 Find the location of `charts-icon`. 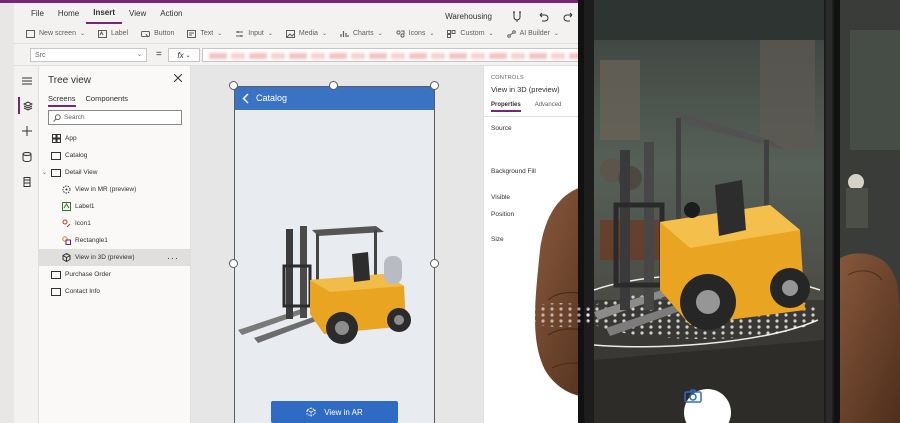

charts-icon is located at coordinates (344, 33).